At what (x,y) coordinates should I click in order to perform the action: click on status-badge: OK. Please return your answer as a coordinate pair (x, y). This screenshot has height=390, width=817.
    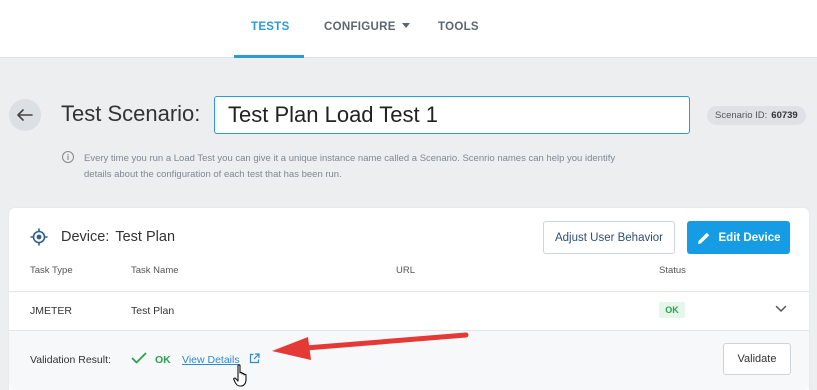
    Looking at the image, I should click on (672, 310).